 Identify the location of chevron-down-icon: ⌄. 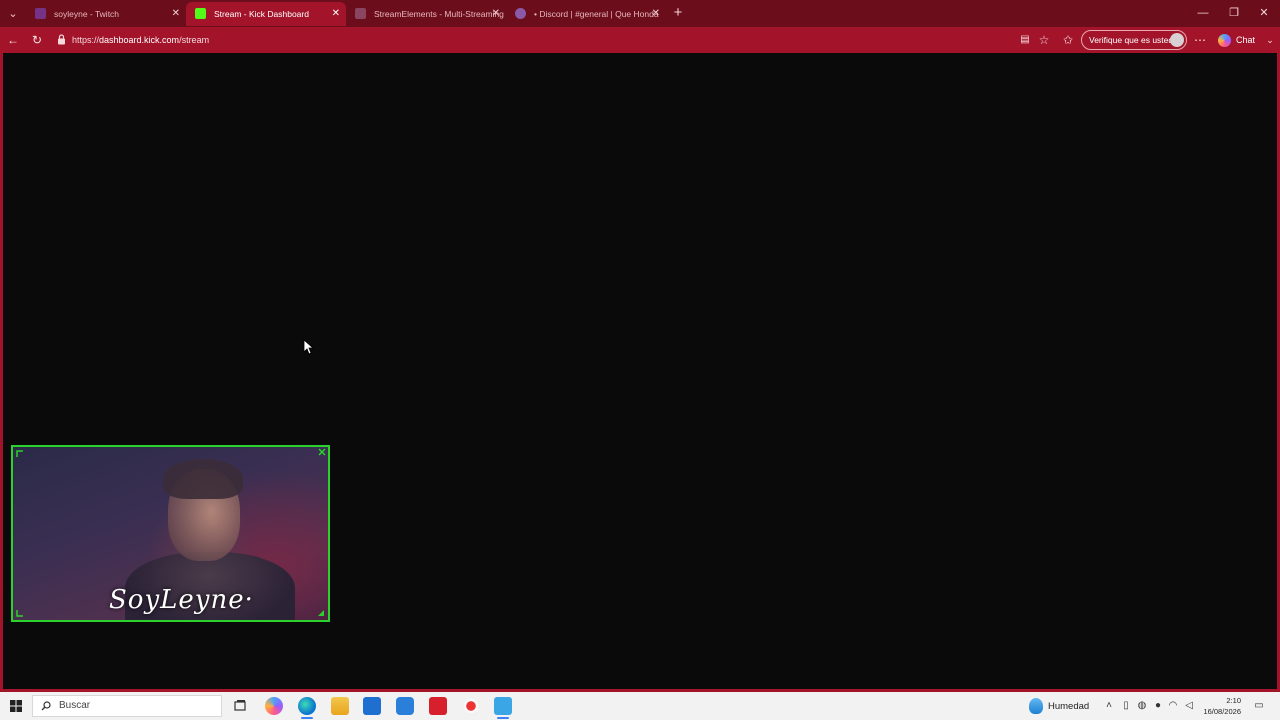
(1270, 40).